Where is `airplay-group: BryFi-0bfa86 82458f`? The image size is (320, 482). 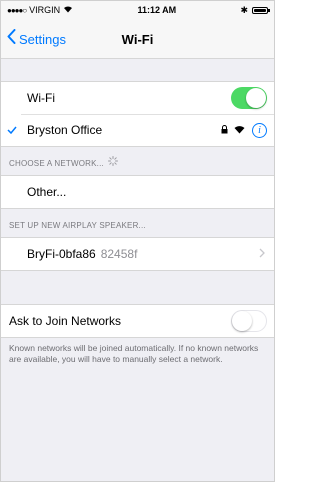 airplay-group: BryFi-0bfa86 82458f is located at coordinates (137, 254).